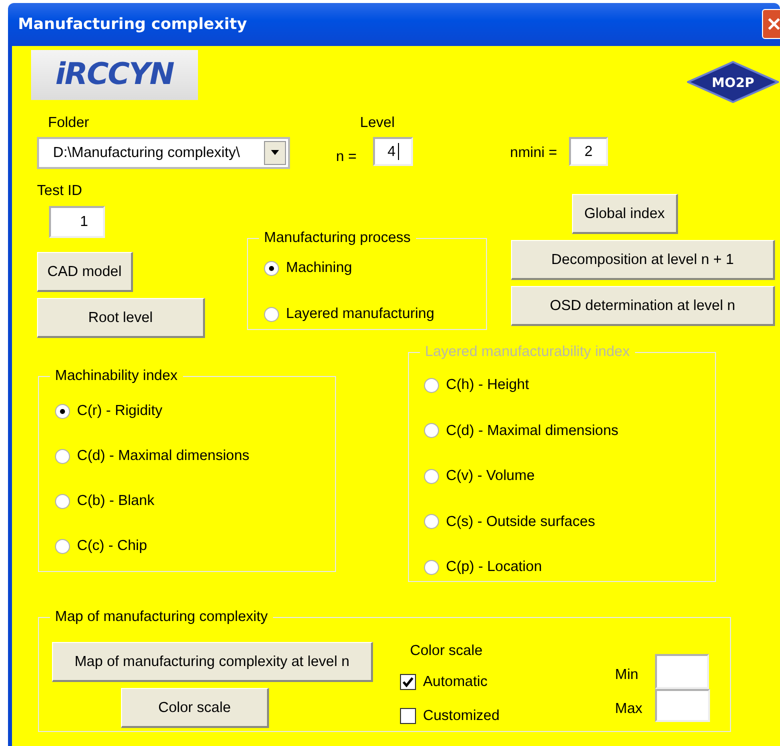 The image size is (780, 746). What do you see at coordinates (152, 456) in the screenshot?
I see `radio-option: C(d) - Maximal dimensions` at bounding box center [152, 456].